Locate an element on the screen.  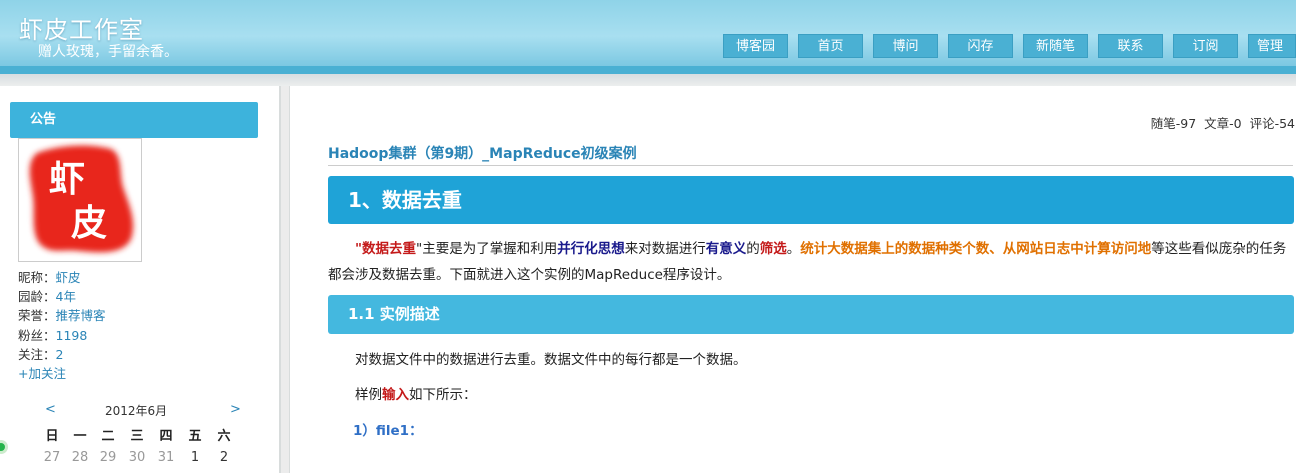
info-fans: 粉丝：1198 is located at coordinates (52, 334).